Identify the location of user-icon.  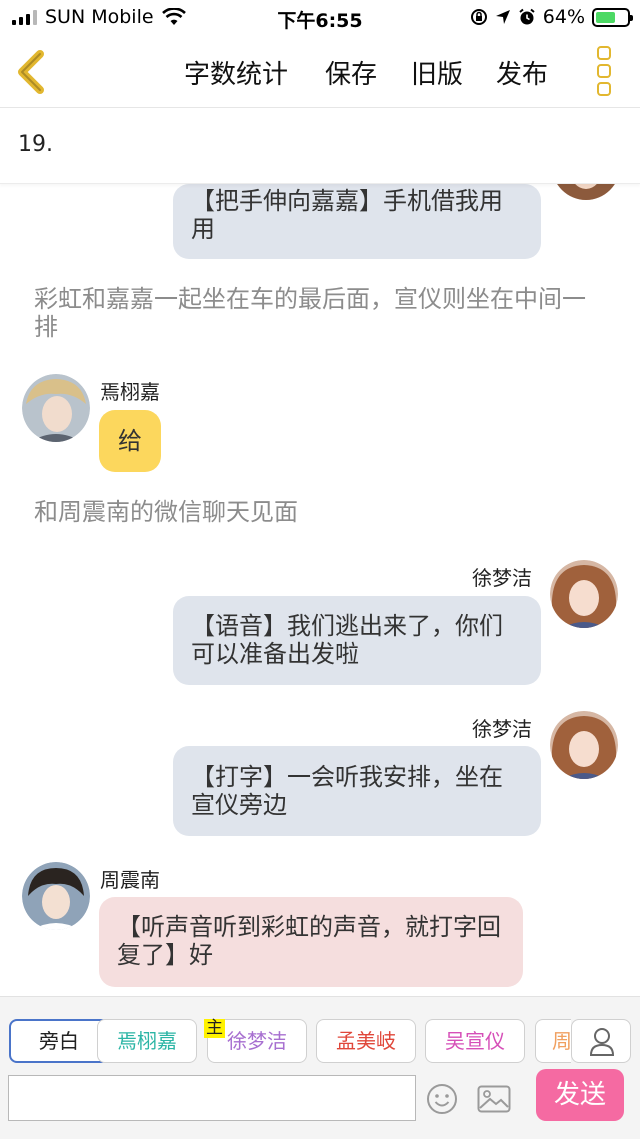
(602, 1042).